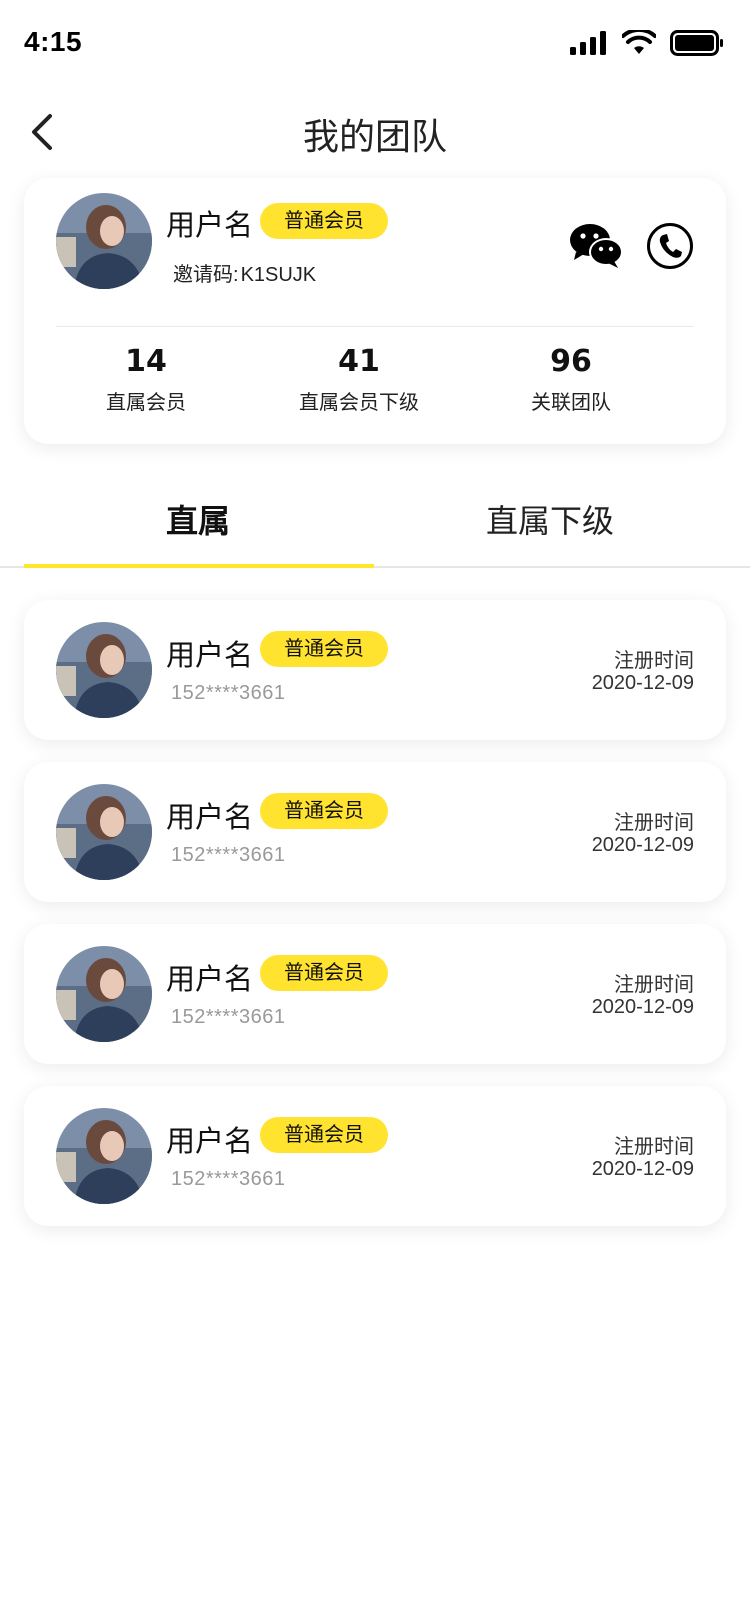  What do you see at coordinates (359, 379) in the screenshot?
I see `stat-direct-sub-members: 41 直属会员下级` at bounding box center [359, 379].